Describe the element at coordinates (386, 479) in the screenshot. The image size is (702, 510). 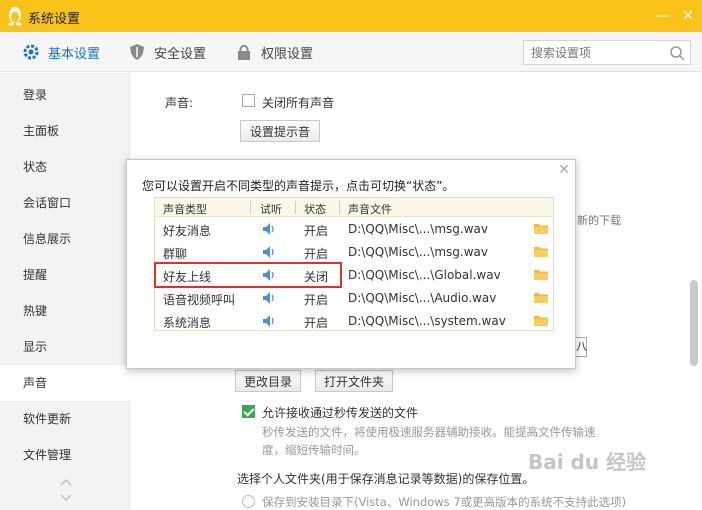
I see `personal-folder-title: 选择个人文件夹(用于保存消息记录等数据)的保存位置。` at that location.